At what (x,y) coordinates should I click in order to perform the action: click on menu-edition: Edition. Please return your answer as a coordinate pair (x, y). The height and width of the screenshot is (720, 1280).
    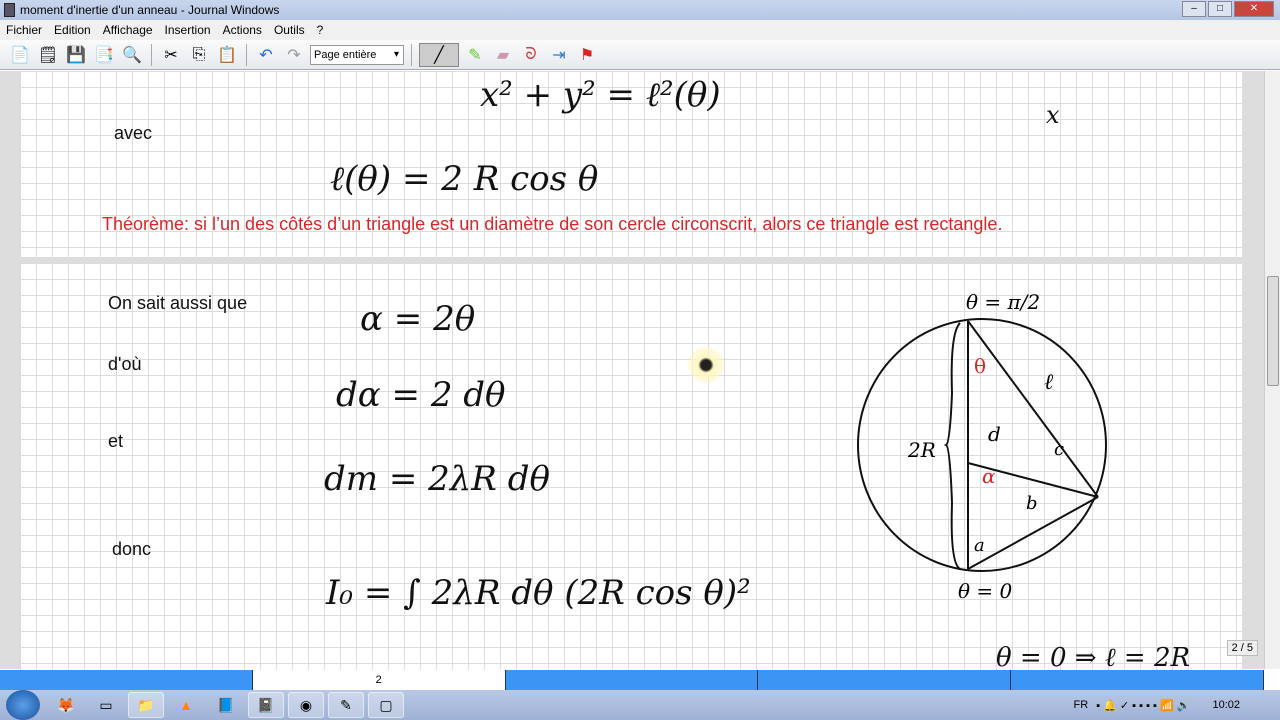
    Looking at the image, I should click on (72, 30).